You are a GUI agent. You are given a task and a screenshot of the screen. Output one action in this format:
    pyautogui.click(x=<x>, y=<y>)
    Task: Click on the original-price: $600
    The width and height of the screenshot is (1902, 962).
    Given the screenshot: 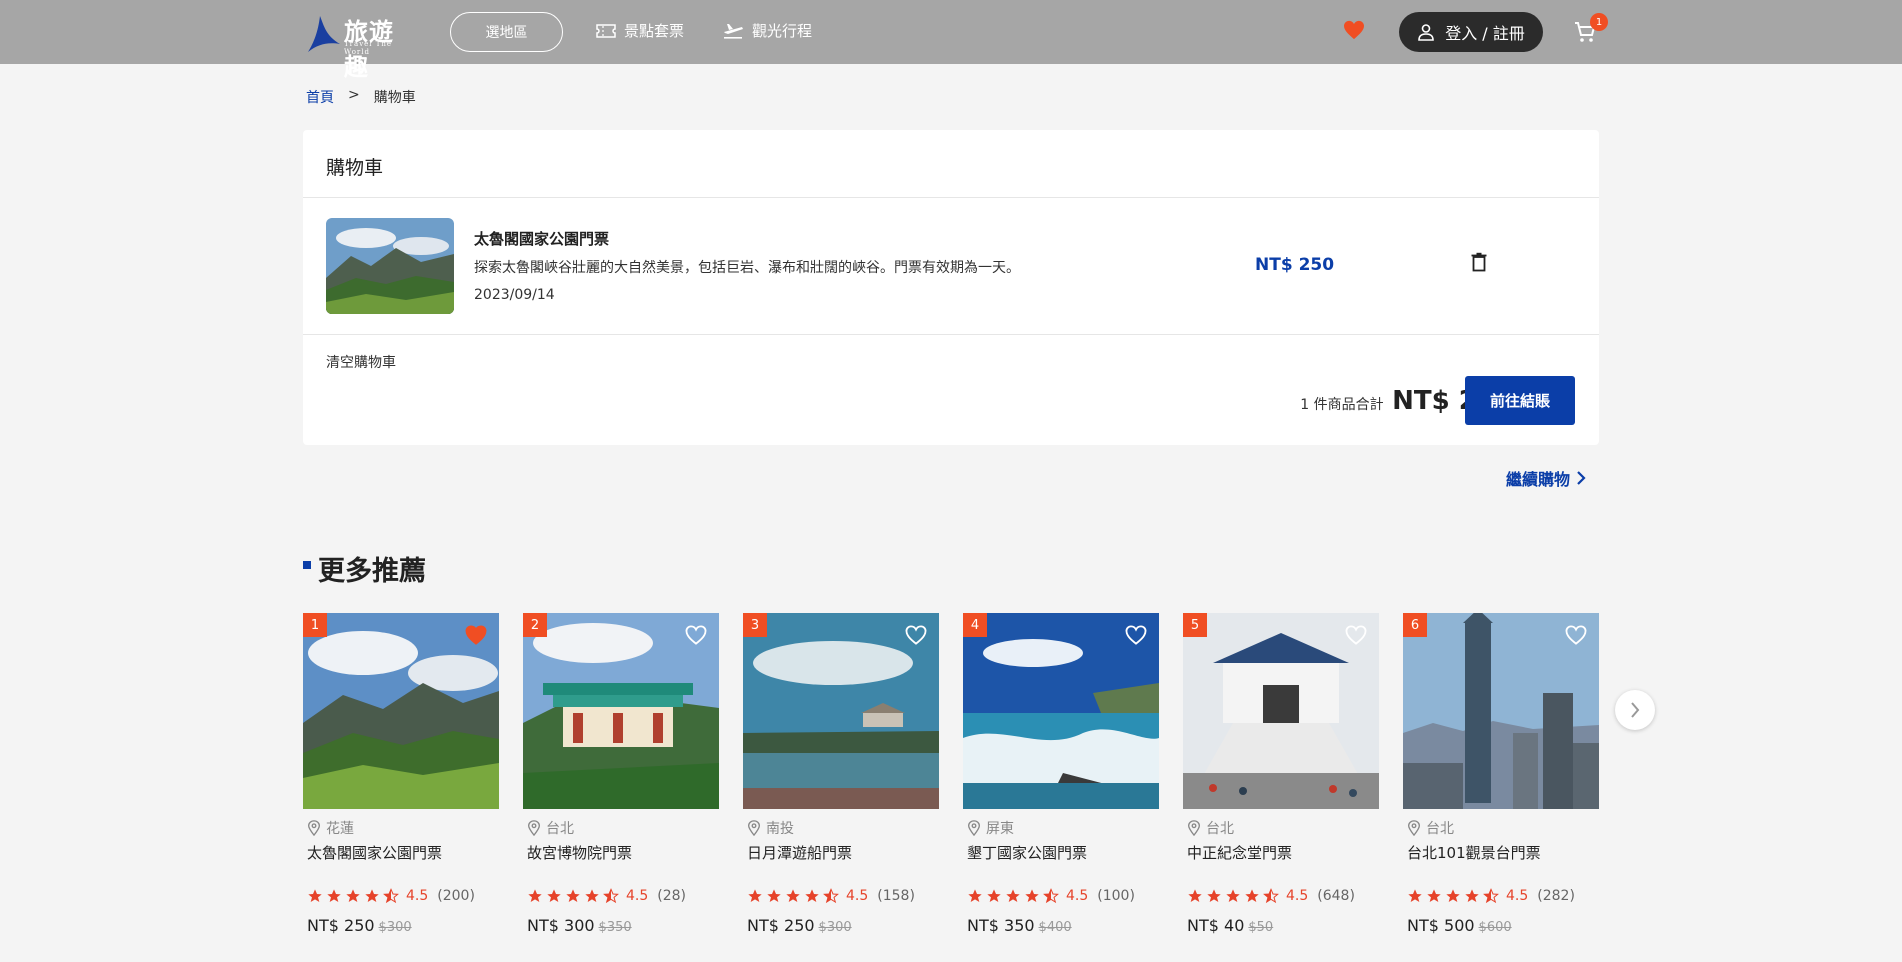 What is the action you would take?
    pyautogui.click(x=1495, y=927)
    